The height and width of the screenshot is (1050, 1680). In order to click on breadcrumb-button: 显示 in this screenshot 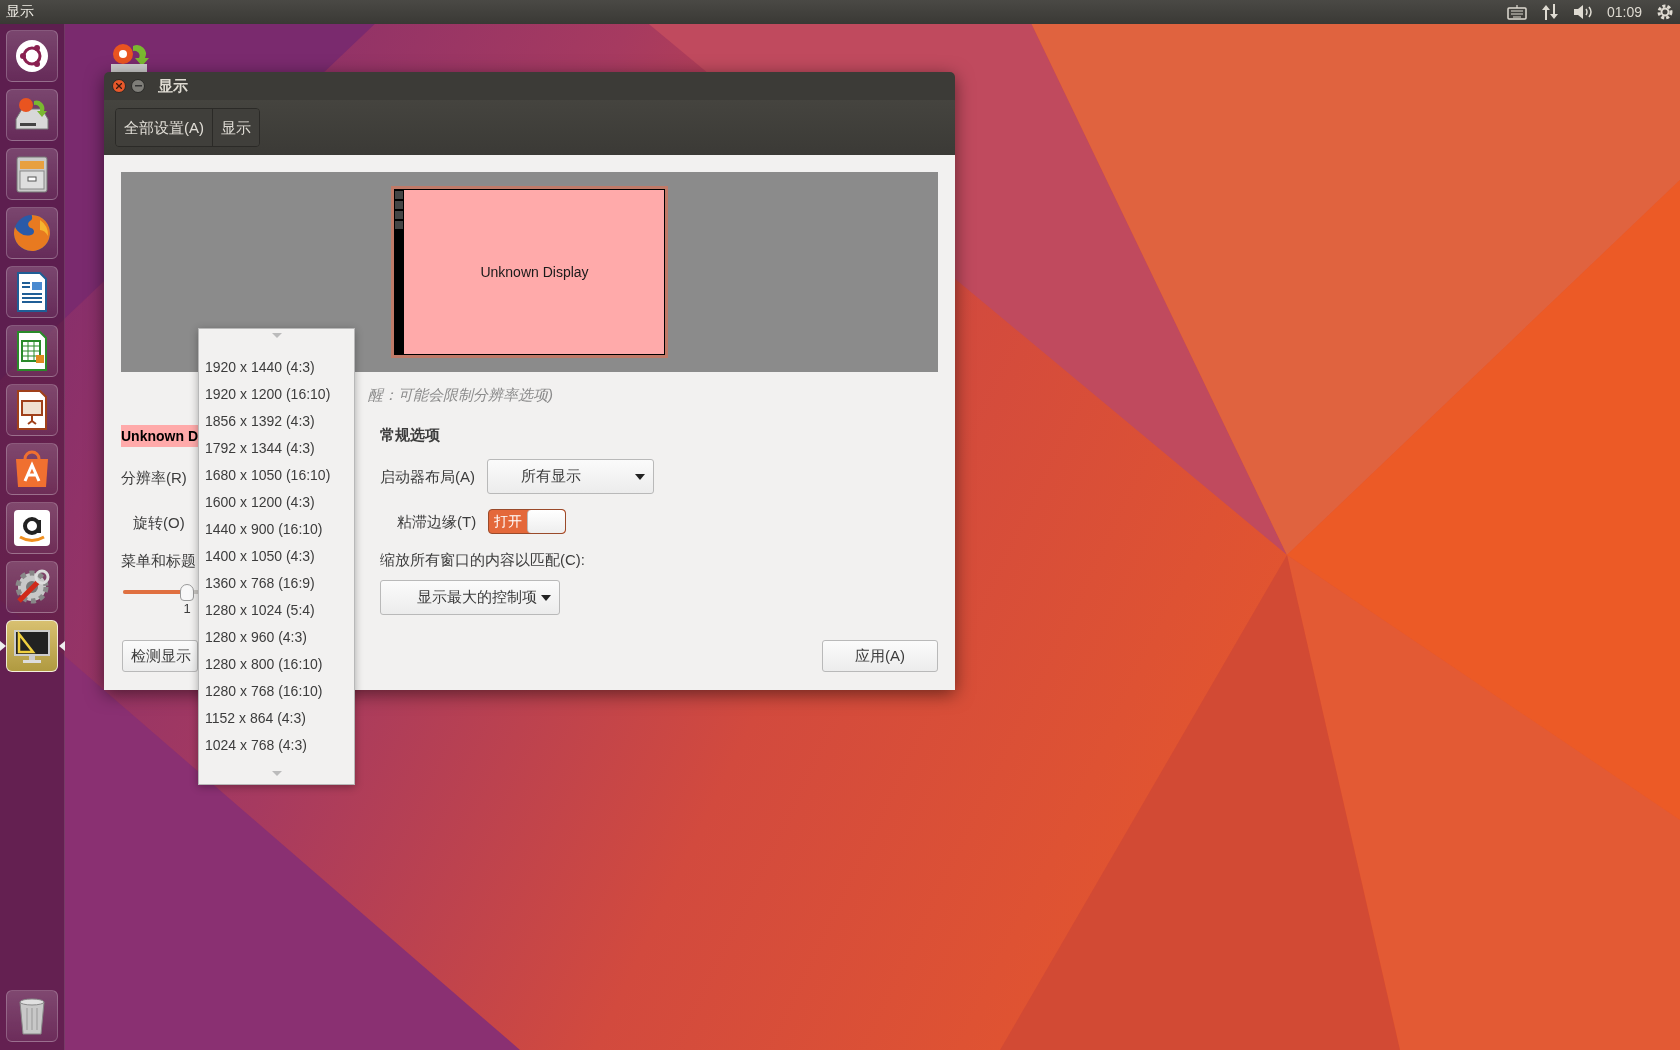, I will do `click(235, 127)`.